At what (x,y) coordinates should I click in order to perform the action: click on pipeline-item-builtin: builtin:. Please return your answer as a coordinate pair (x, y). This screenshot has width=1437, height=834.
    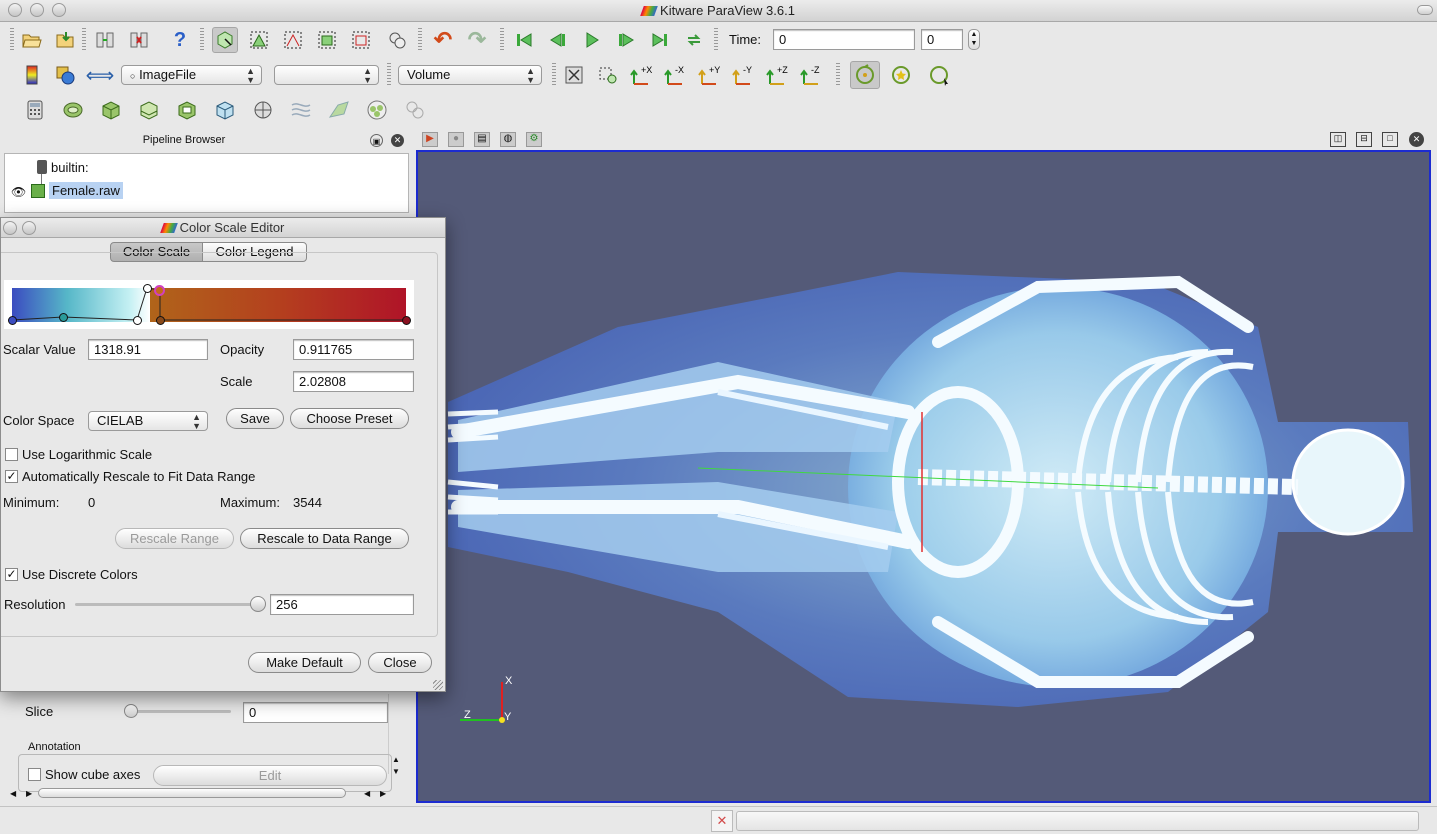
    Looking at the image, I should click on (70, 167).